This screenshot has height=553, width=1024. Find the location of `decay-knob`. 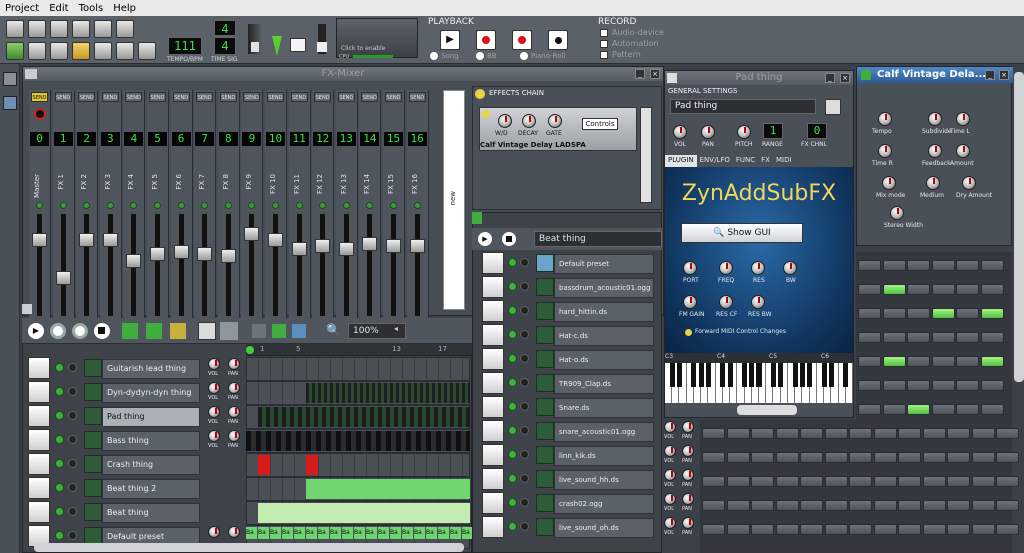

decay-knob is located at coordinates (529, 121).